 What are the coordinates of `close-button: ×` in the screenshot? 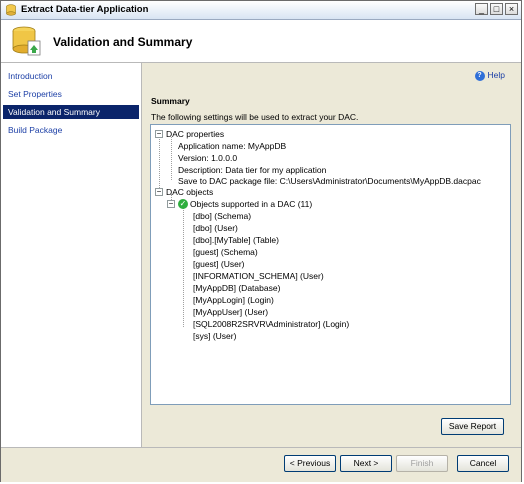 It's located at (511, 9).